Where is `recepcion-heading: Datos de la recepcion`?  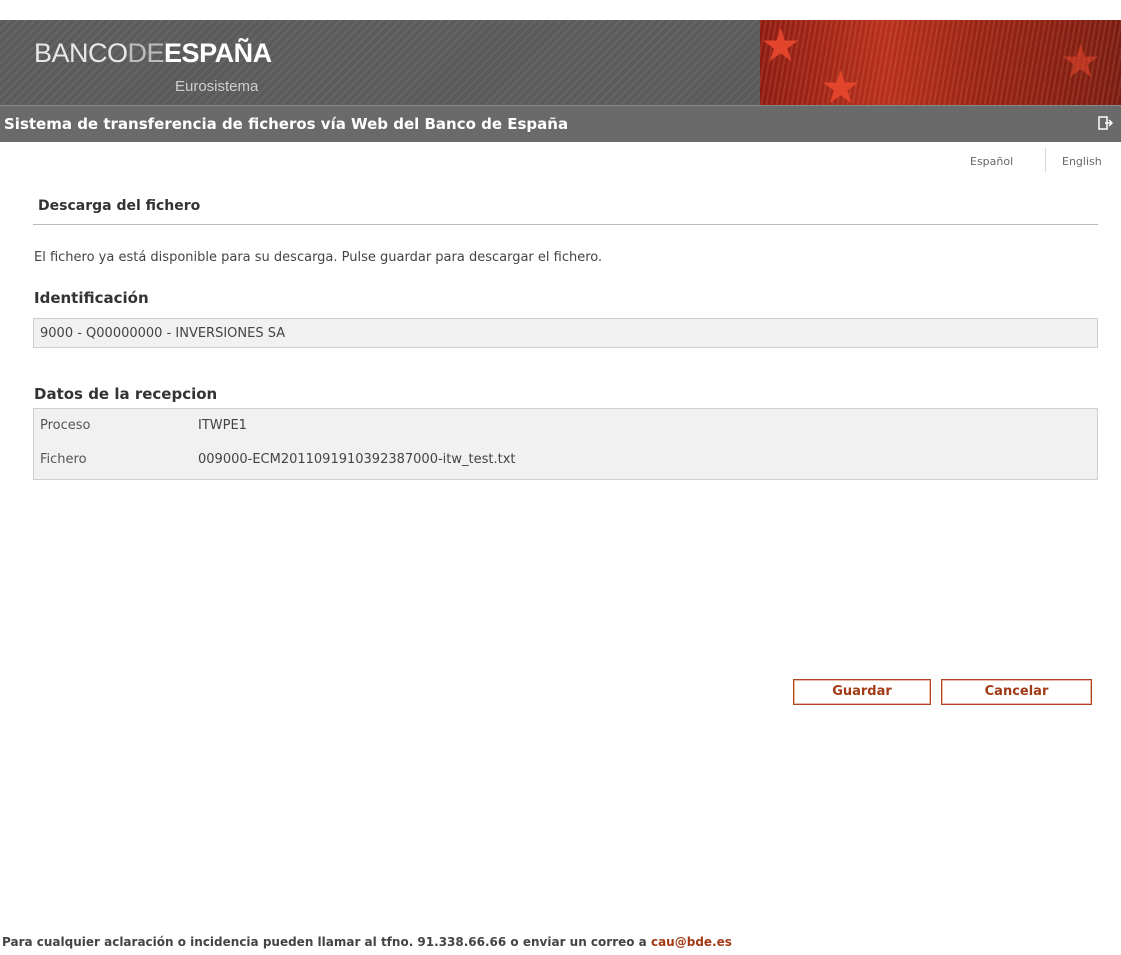 recepcion-heading: Datos de la recepcion is located at coordinates (126, 394).